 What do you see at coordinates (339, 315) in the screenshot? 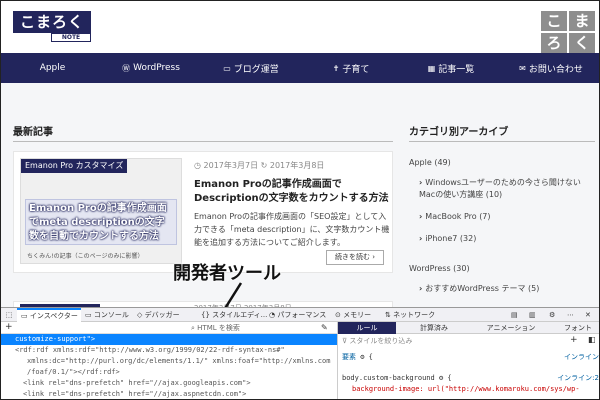
I see `memory-icon: ⊙` at bounding box center [339, 315].